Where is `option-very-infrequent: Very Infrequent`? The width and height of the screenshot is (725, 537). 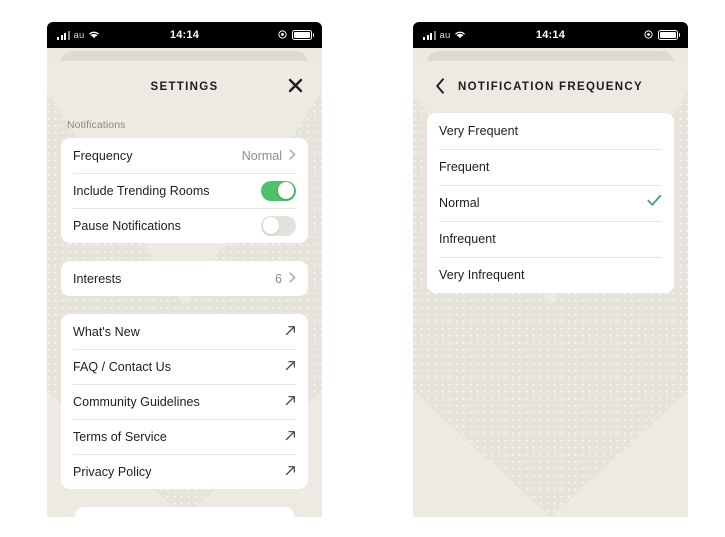 option-very-infrequent: Very Infrequent is located at coordinates (550, 275).